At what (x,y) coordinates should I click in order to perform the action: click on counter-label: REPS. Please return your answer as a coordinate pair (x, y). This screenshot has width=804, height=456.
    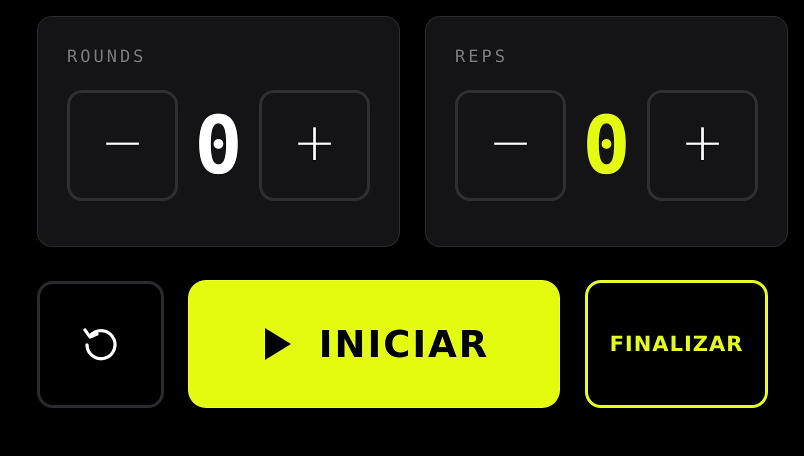
    Looking at the image, I should click on (482, 58).